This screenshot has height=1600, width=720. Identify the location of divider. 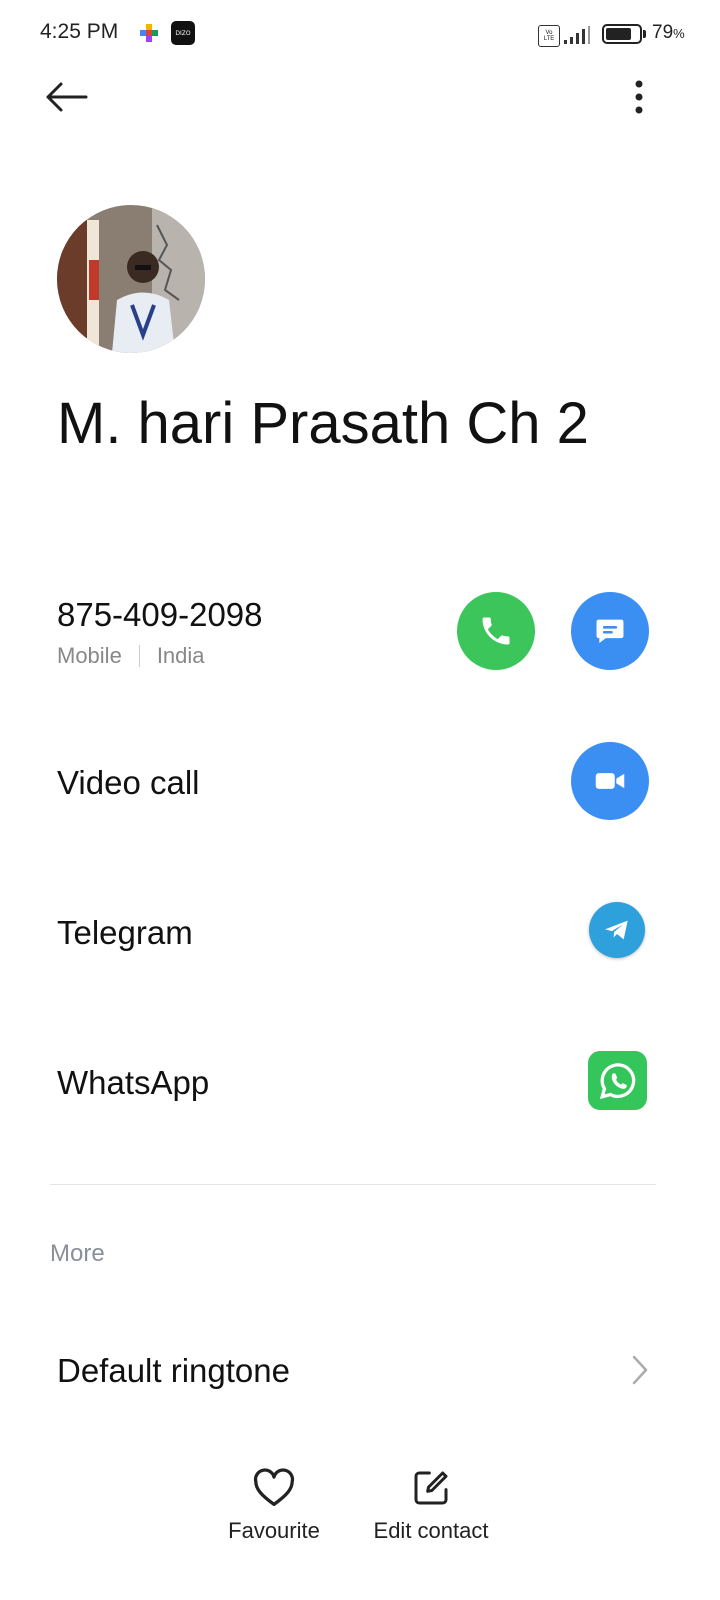
(353, 1184).